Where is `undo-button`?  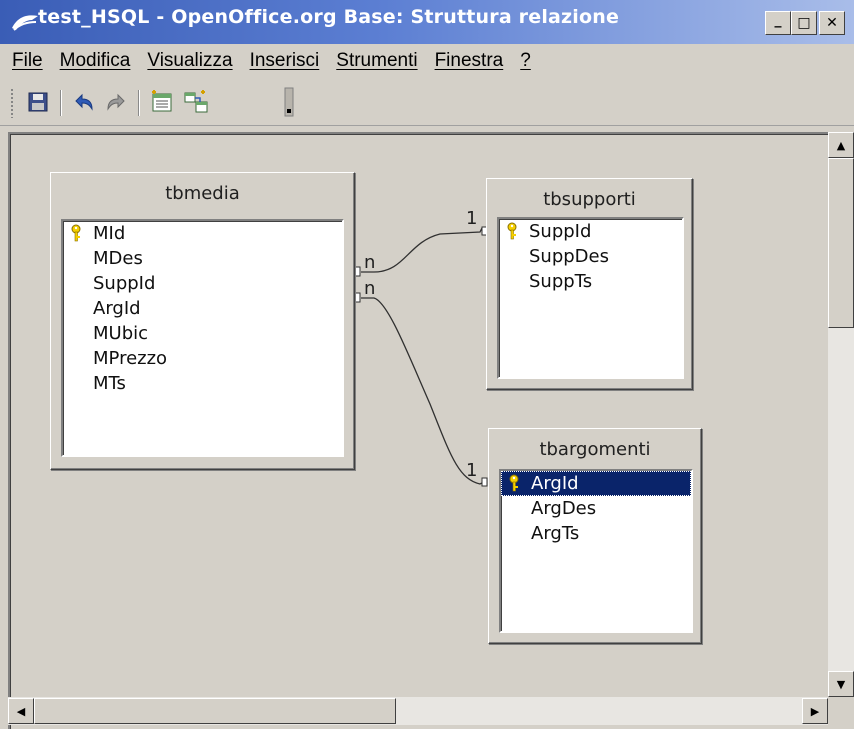
undo-button is located at coordinates (84, 102).